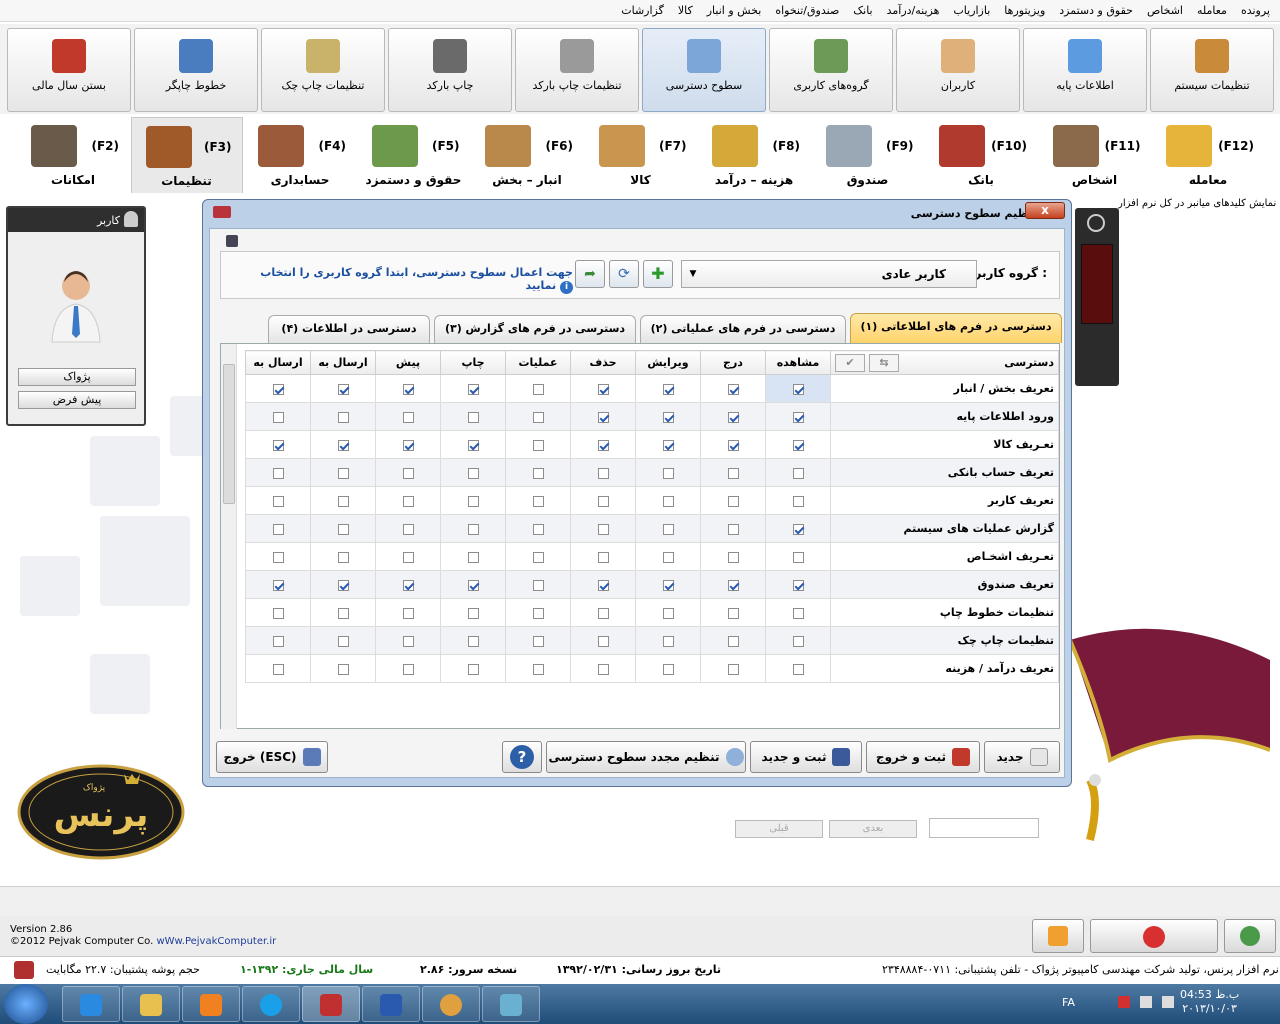  I want to click on fkey-button-5: (F7) کالا, so click(641, 155).